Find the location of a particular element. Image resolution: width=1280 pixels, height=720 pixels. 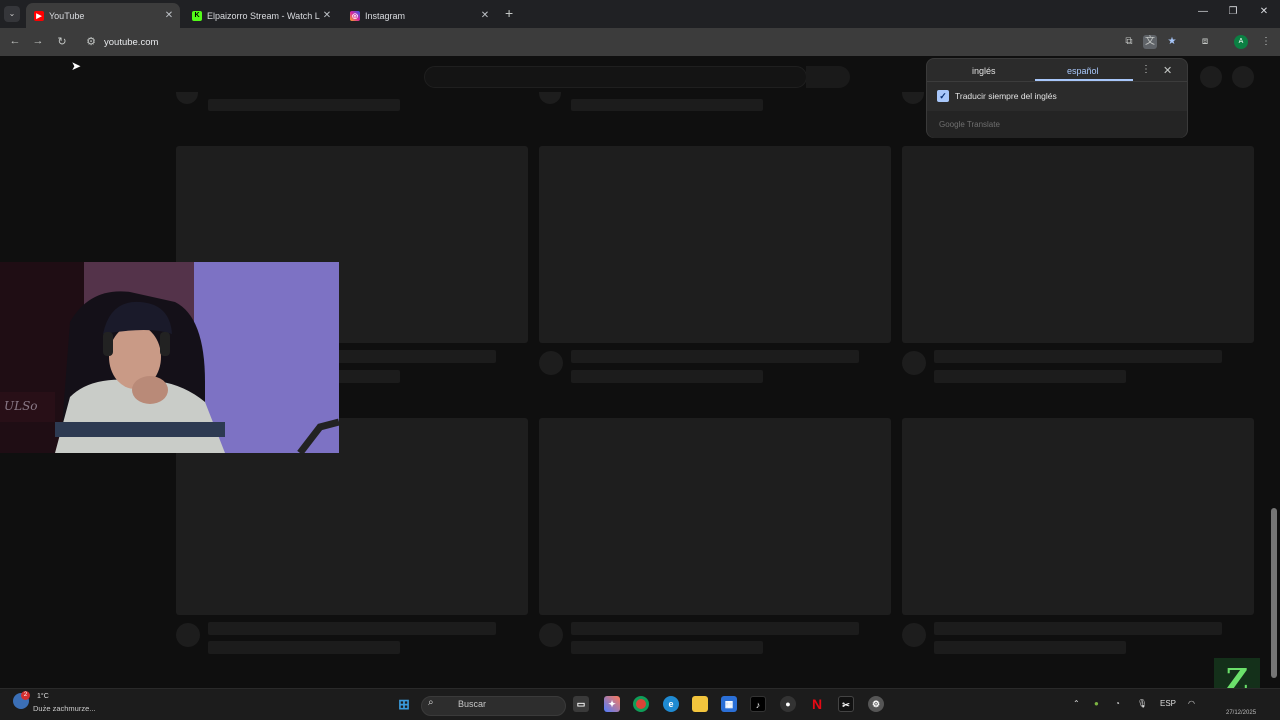

close-icon: ✕ is located at coordinates (1167, 70).